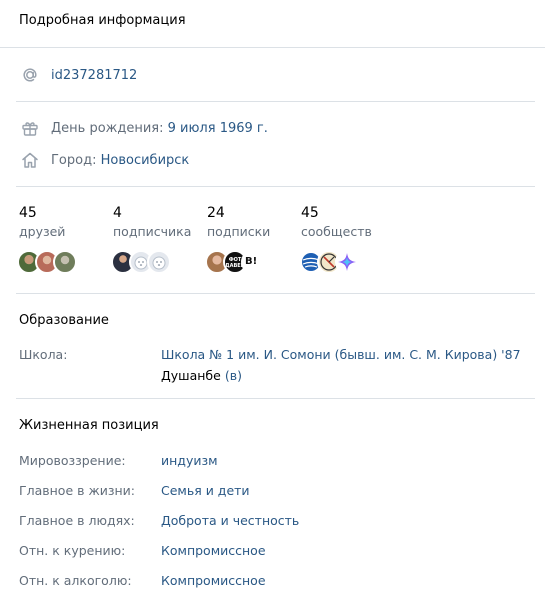 This screenshot has width=545, height=600. I want to click on subscriptions-label: подписки, so click(239, 231).